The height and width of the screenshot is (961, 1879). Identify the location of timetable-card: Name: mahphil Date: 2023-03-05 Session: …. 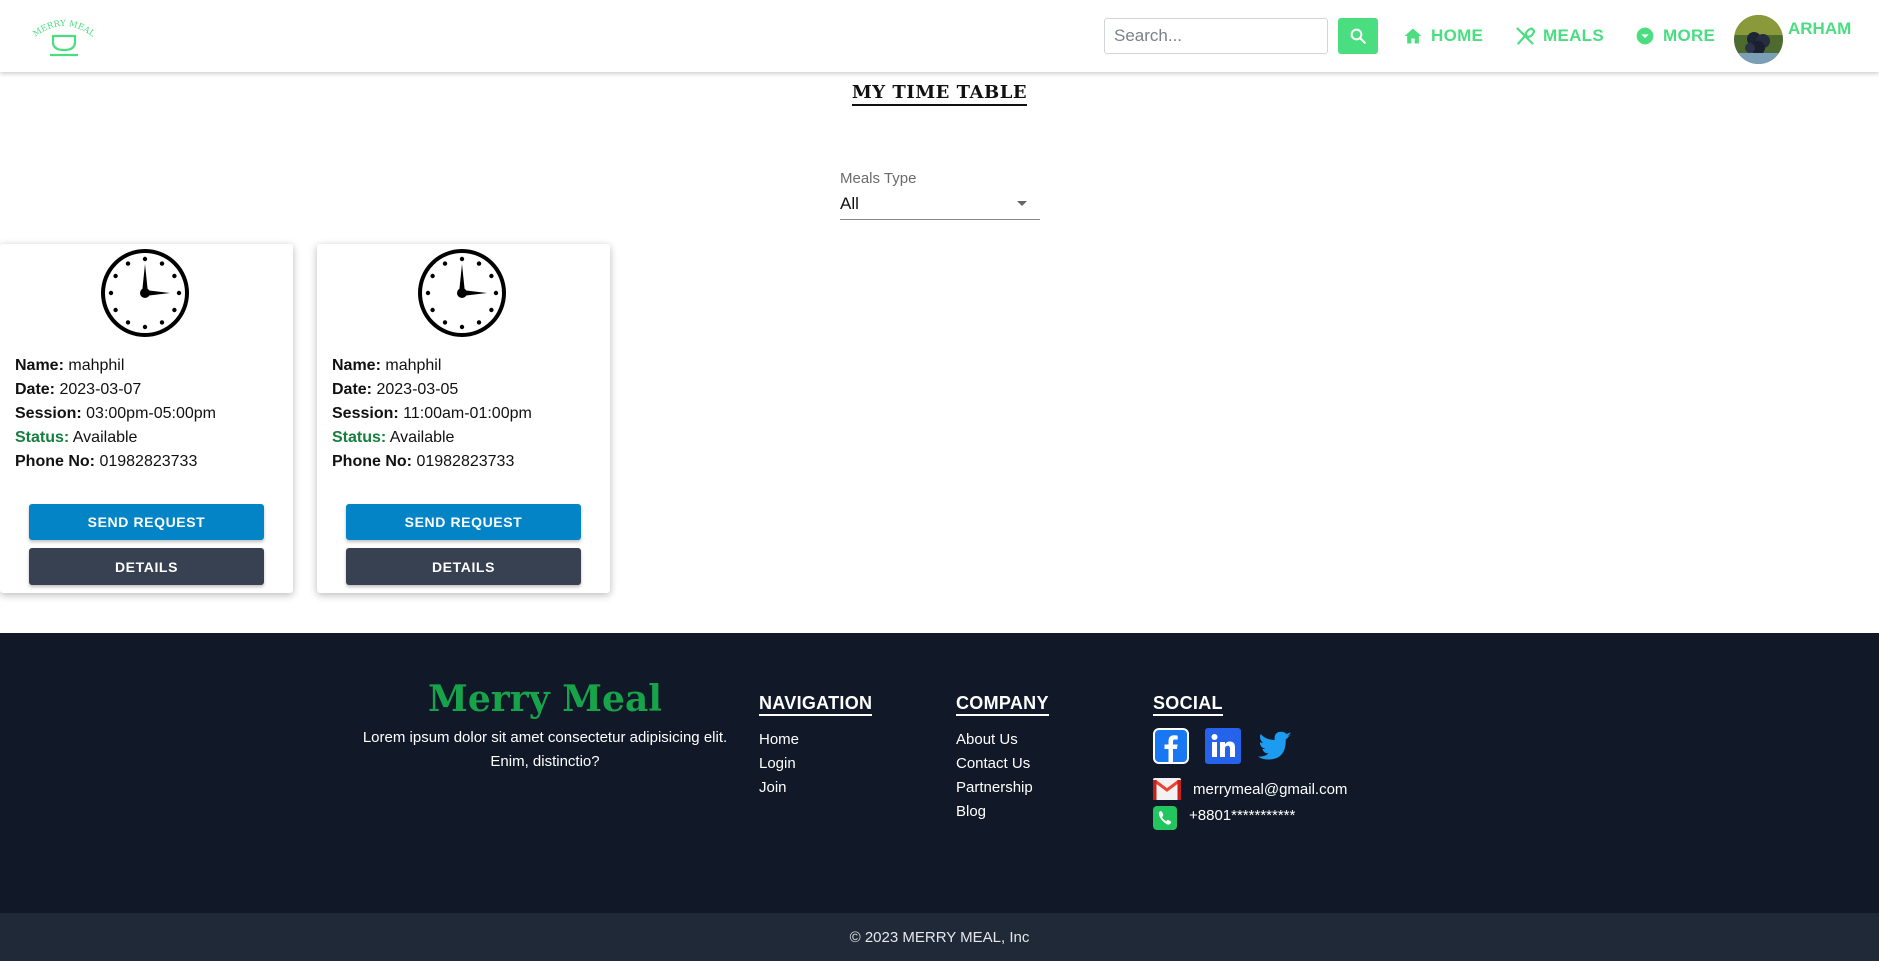
(463, 418).